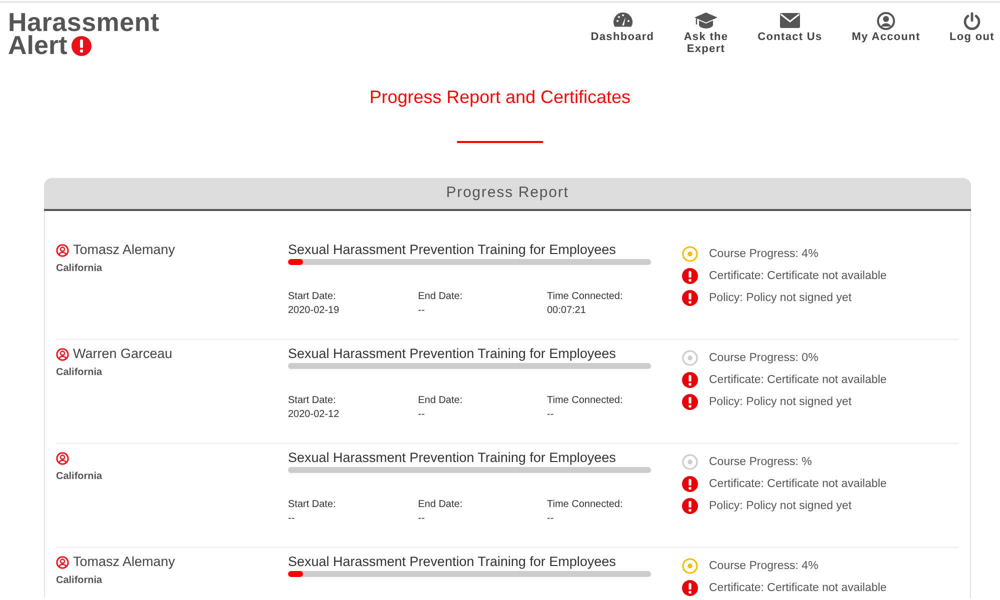  I want to click on nav-link: Dashboard, so click(622, 27).